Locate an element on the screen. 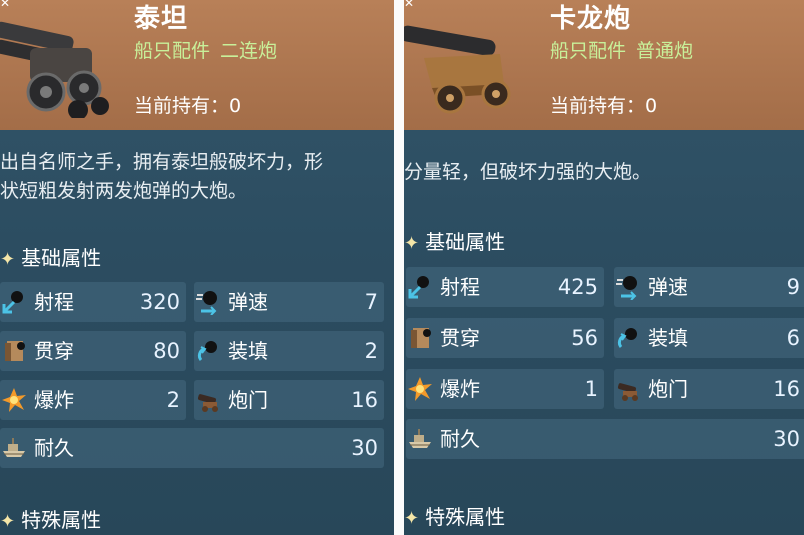  twin-cannon-icon is located at coordinates (54, 69).